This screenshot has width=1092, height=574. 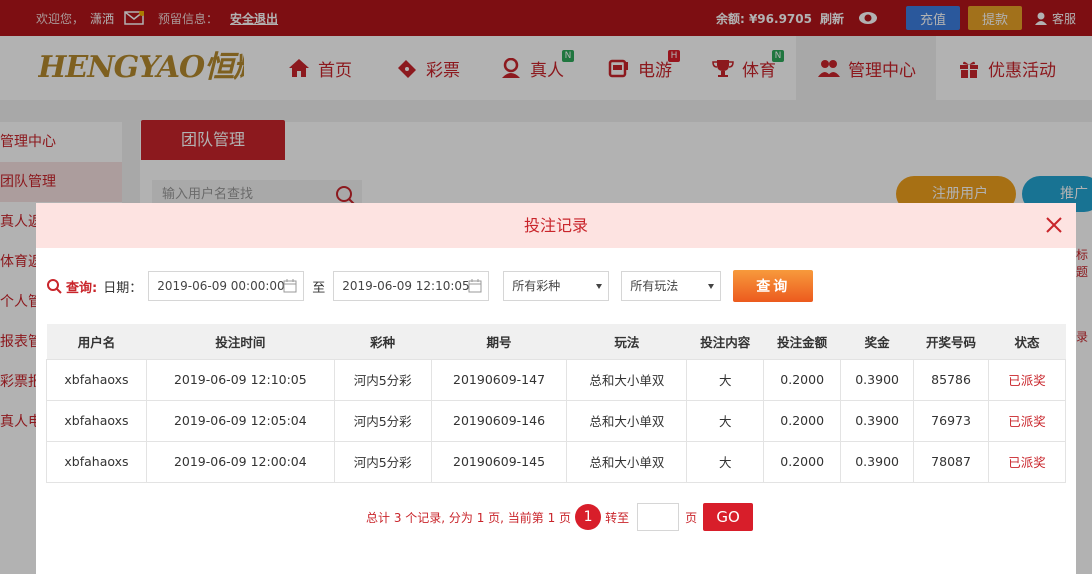 What do you see at coordinates (96, 341) in the screenshot?
I see `column-header: 用户名` at bounding box center [96, 341].